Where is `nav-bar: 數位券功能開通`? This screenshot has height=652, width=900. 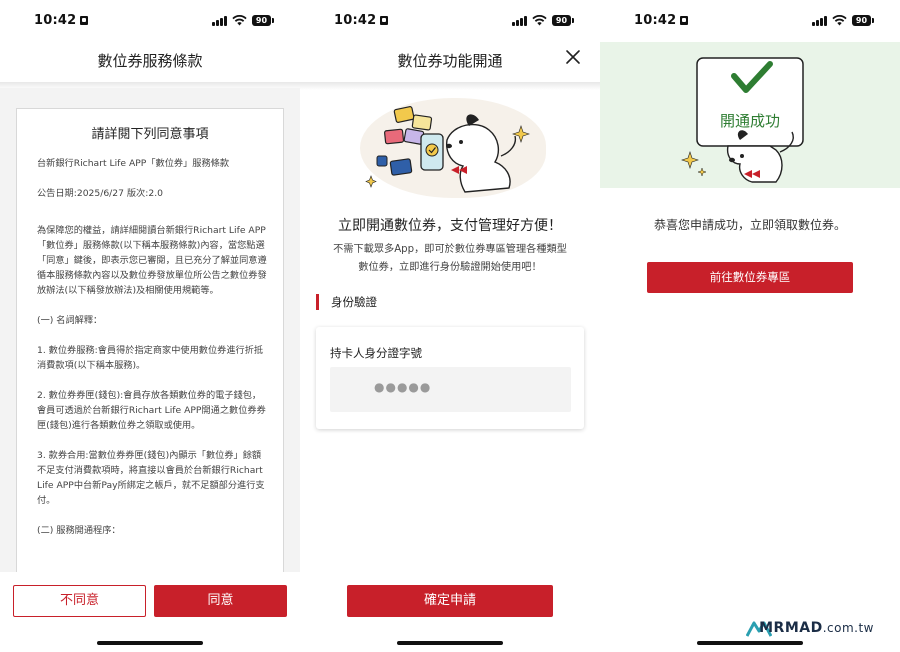
nav-bar: 數位券功能開通 is located at coordinates (450, 62).